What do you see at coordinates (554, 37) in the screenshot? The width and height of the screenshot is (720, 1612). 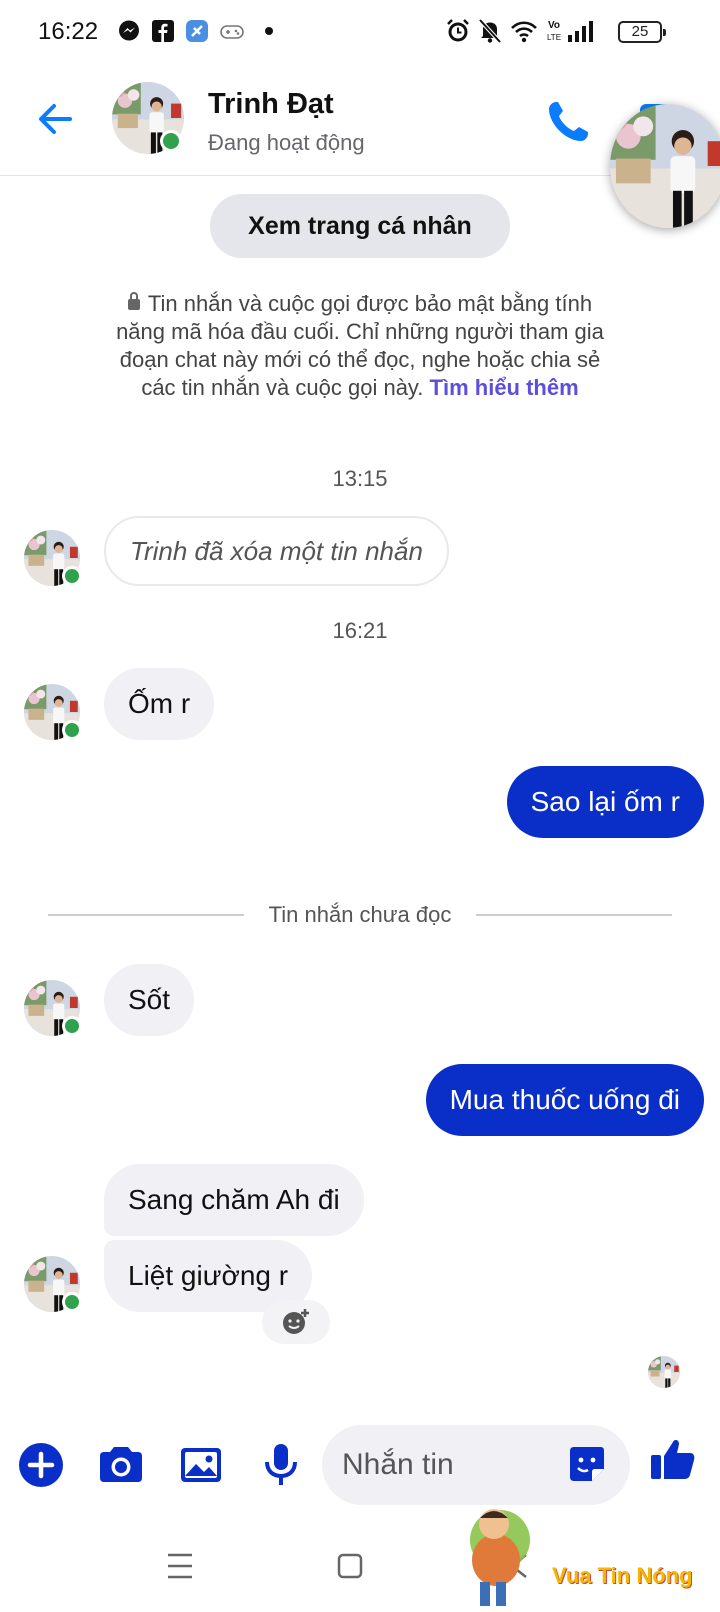 I see `svg-text: LTE` at bounding box center [554, 37].